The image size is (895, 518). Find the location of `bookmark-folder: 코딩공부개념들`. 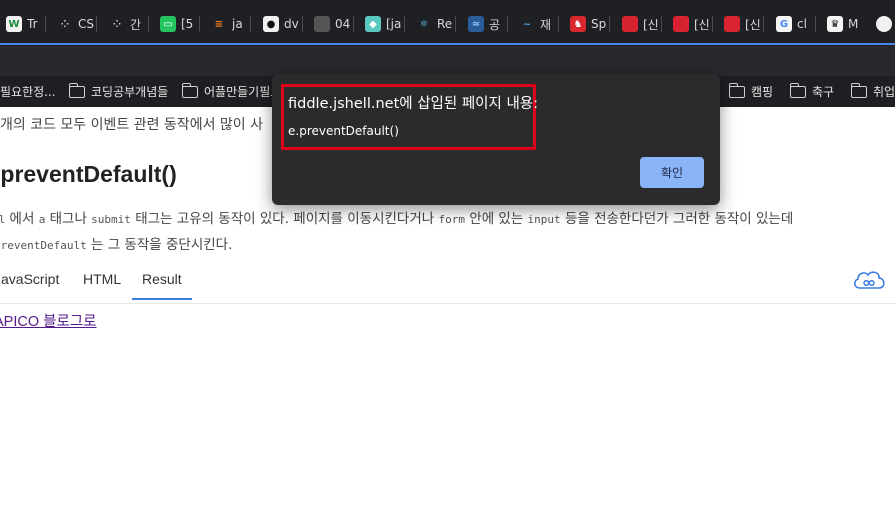

bookmark-folder: 코딩공부개념들 is located at coordinates (118, 91).